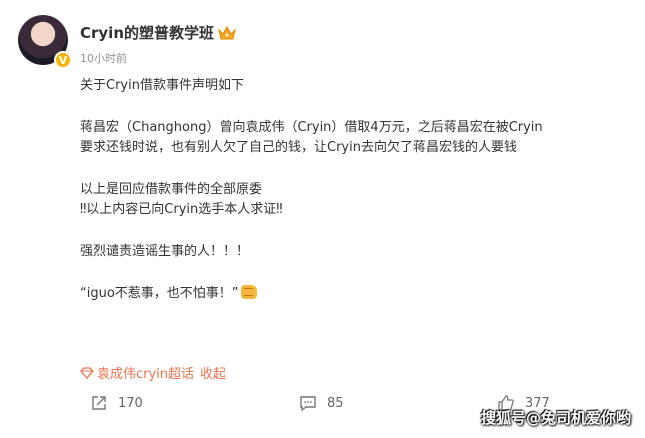 This screenshot has height=438, width=645. I want to click on post-timestamp: 10小时前, so click(103, 58).